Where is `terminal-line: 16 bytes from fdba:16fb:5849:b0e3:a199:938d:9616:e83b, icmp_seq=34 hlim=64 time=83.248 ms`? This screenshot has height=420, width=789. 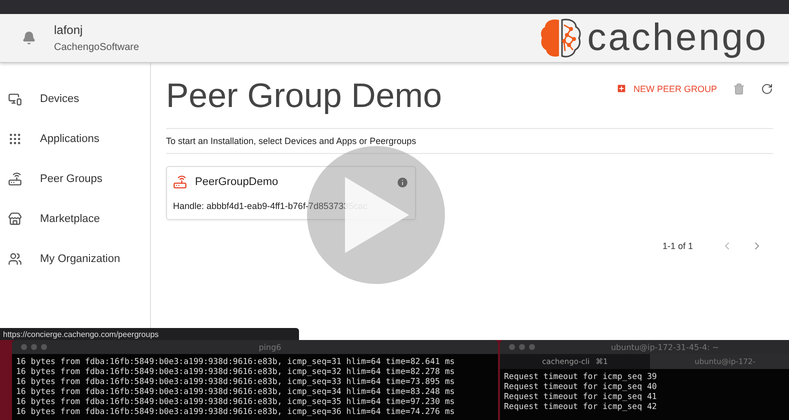
terminal-line: 16 bytes from fdba:16fb:5849:b0e3:a199:938d:9616:e83b, icmp_seq=34 hlim=64 time=83.248 ms is located at coordinates (236, 391).